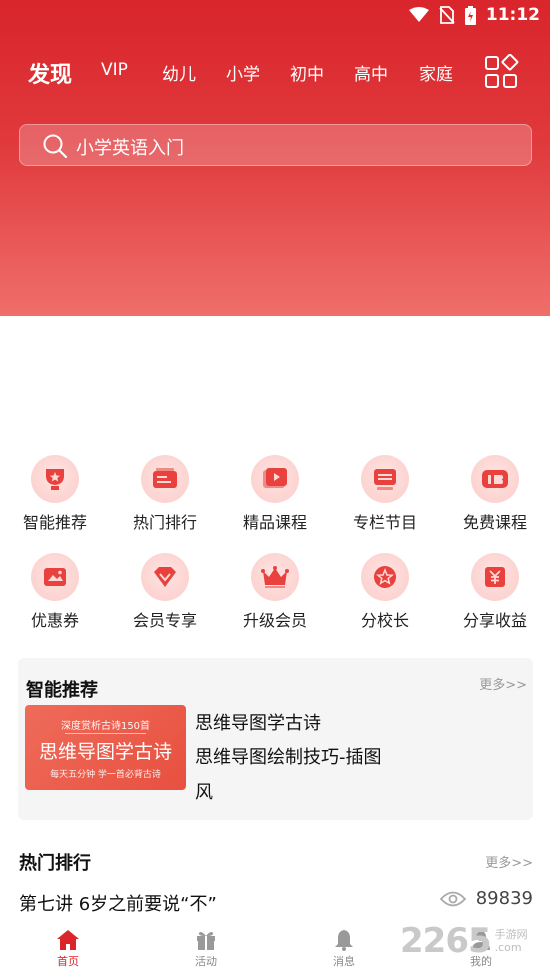  I want to click on shortcut-label: 智能推荐, so click(54, 522).